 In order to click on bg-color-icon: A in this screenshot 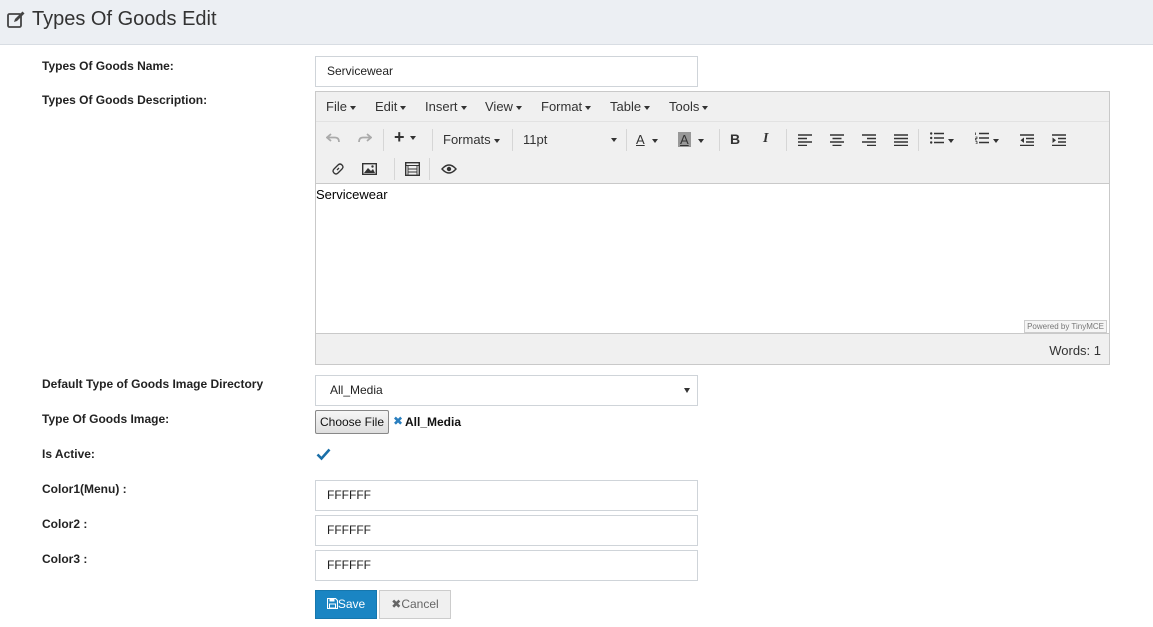, I will do `click(684, 139)`.